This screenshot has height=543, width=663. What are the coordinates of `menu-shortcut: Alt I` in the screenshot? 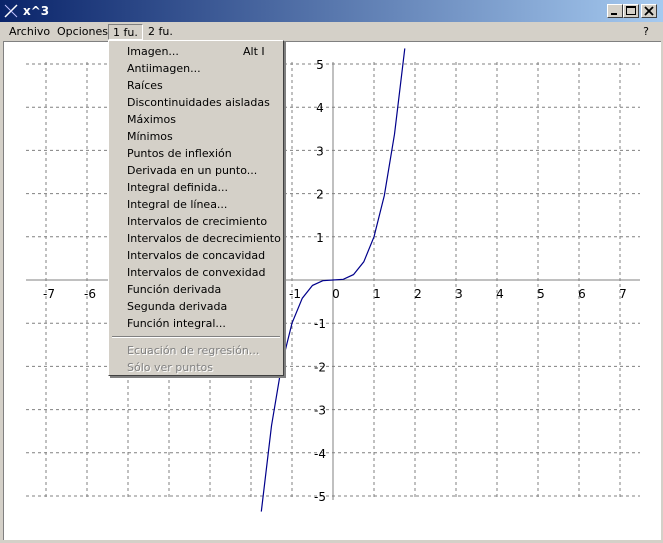 It's located at (254, 51).